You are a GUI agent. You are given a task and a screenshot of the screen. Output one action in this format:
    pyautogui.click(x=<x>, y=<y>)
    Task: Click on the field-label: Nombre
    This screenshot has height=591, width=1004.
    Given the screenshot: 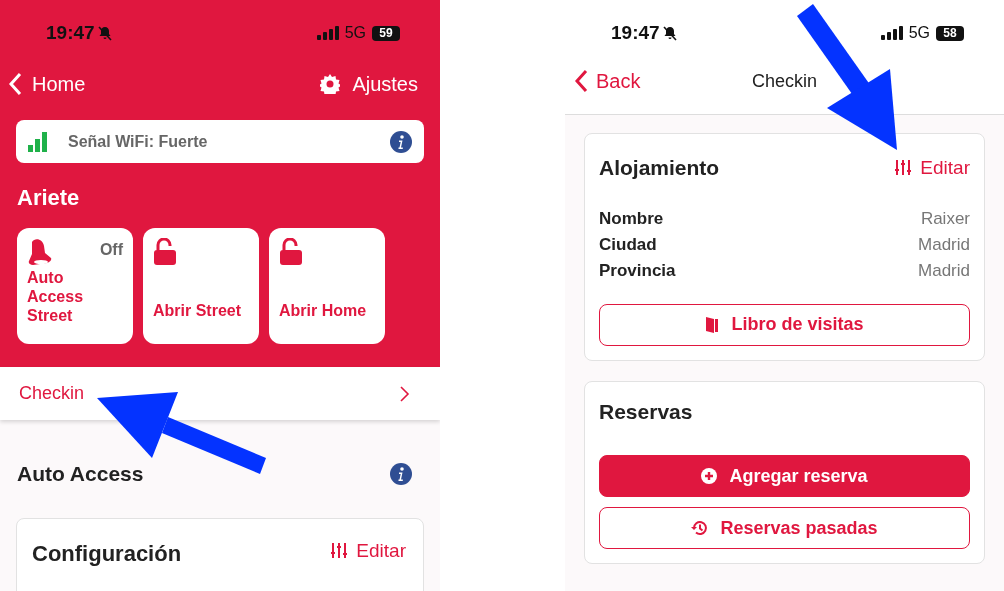 What is the action you would take?
    pyautogui.click(x=631, y=218)
    